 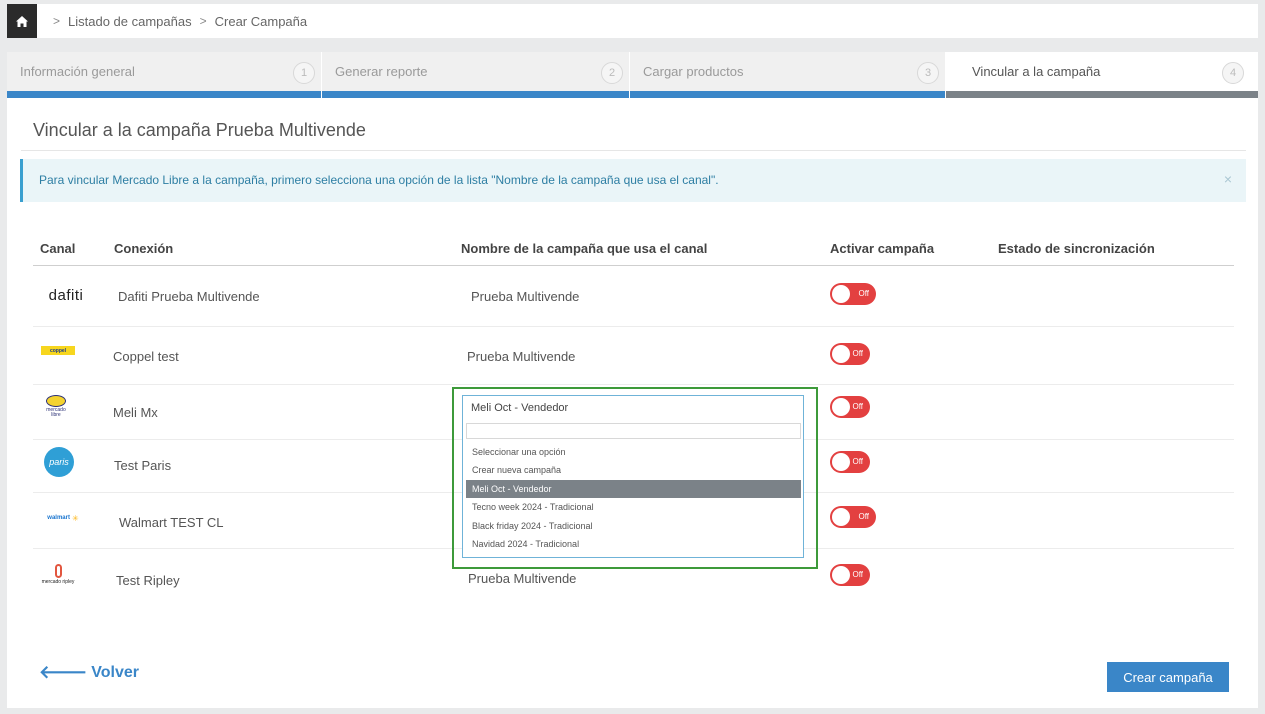 What do you see at coordinates (693, 71) in the screenshot?
I see `step-label: Cargar productos` at bounding box center [693, 71].